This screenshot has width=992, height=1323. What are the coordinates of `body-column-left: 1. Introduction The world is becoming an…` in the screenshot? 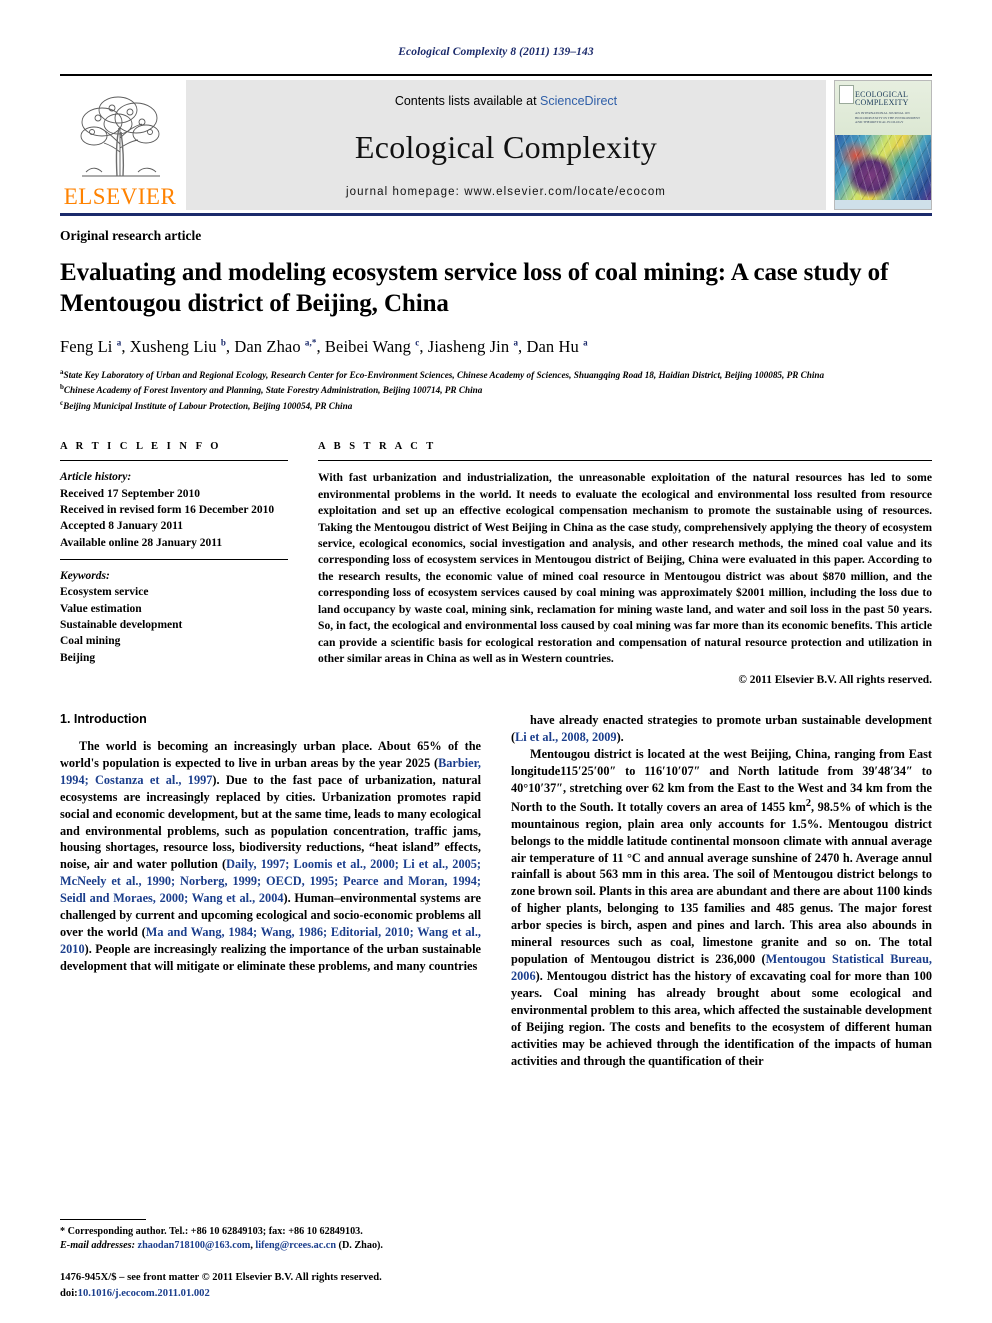 It's located at (270, 891).